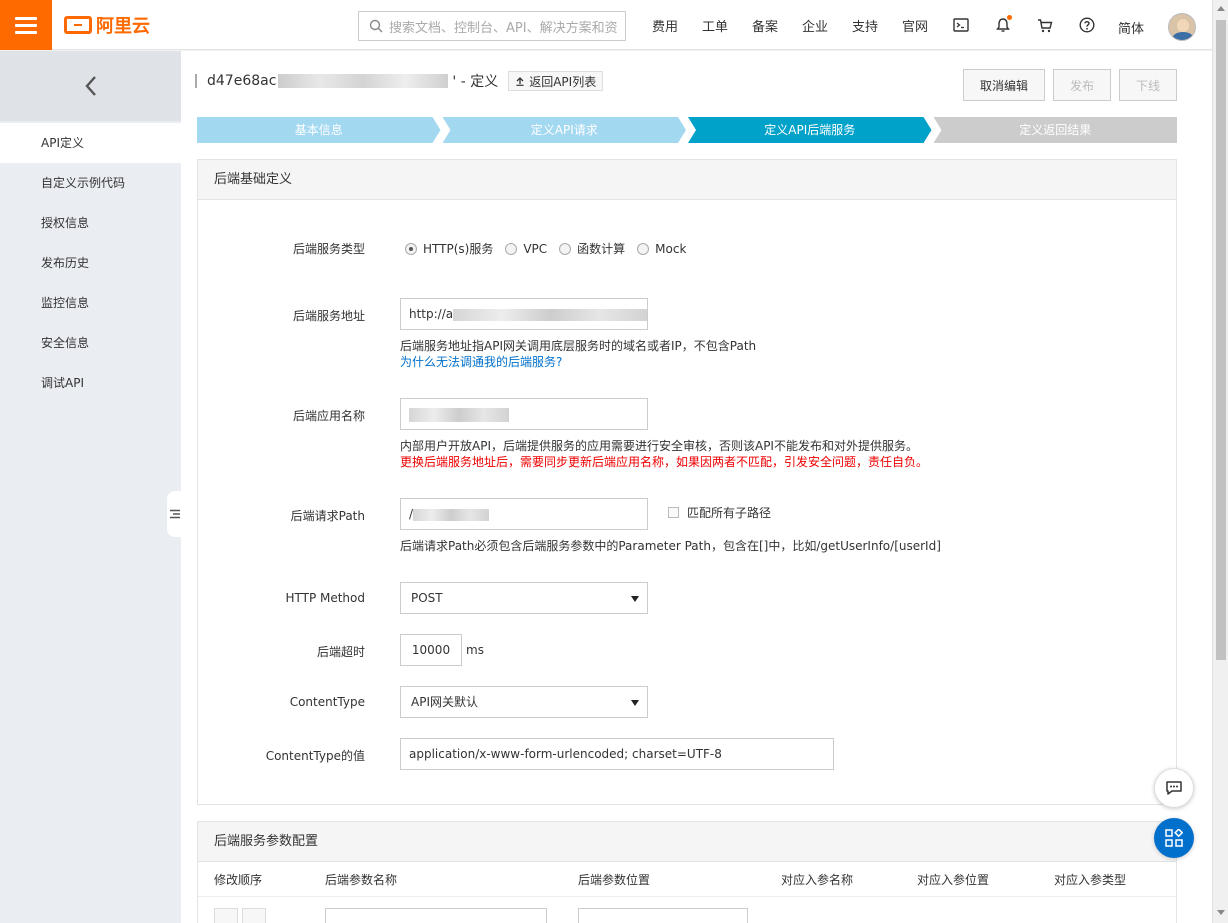 Image resolution: width=1228 pixels, height=923 pixels. What do you see at coordinates (436, 915) in the screenshot?
I see `backend-param-name-input` at bounding box center [436, 915].